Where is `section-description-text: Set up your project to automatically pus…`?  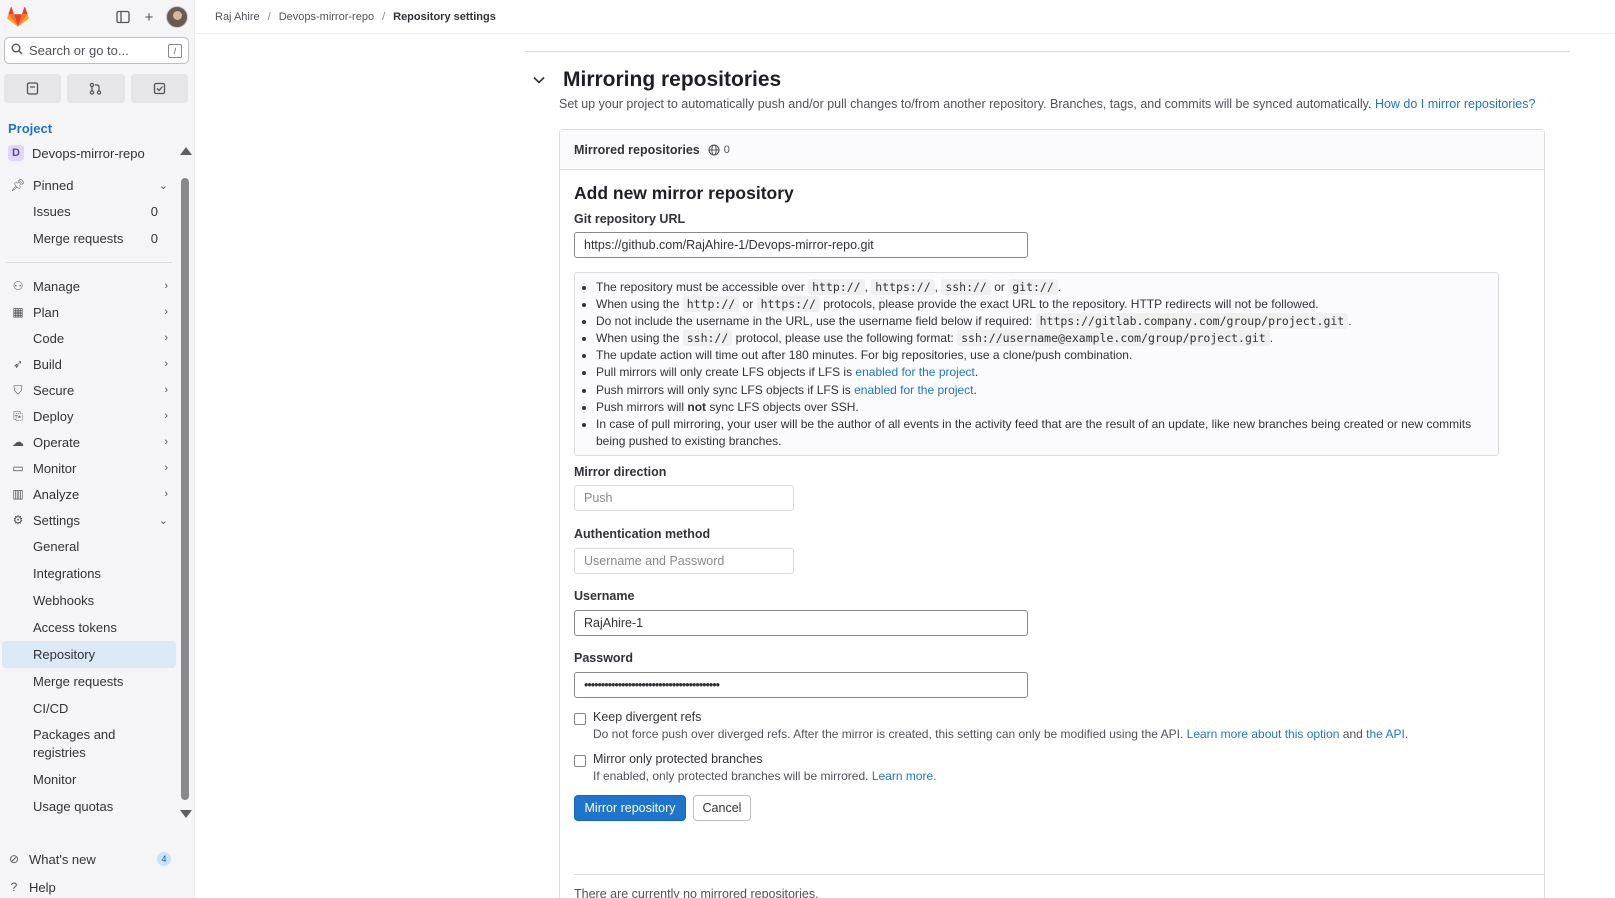 section-description-text: Set up your project to automatically pus… is located at coordinates (965, 104).